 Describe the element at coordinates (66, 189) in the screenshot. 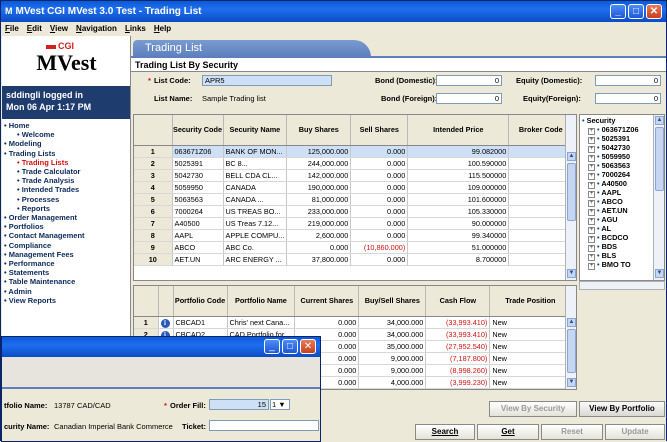

I see `sidebar-item-7: • Intended Trades` at that location.